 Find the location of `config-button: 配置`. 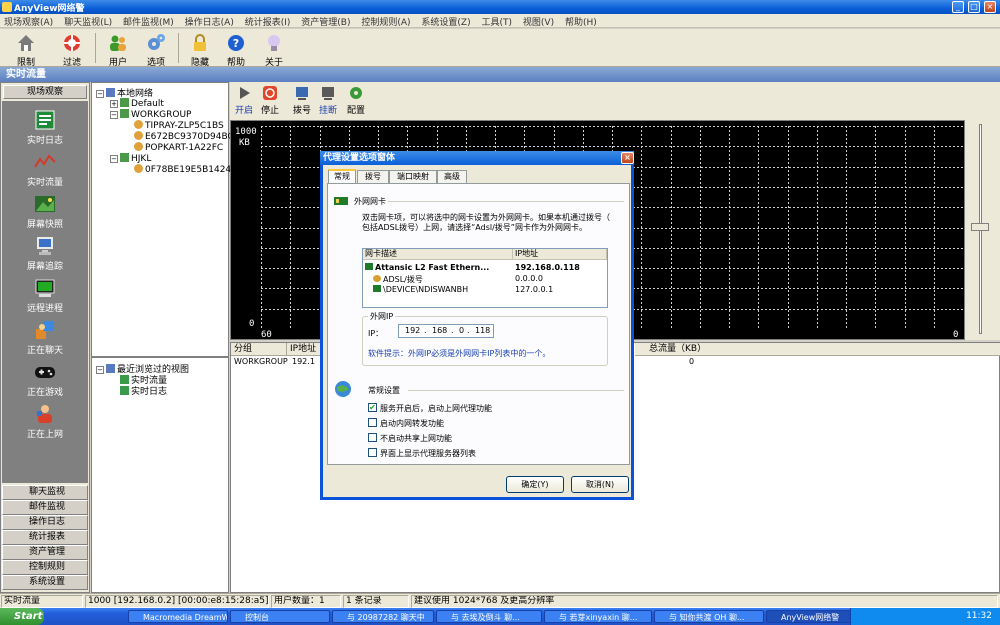

config-button: 配置 is located at coordinates (356, 100).